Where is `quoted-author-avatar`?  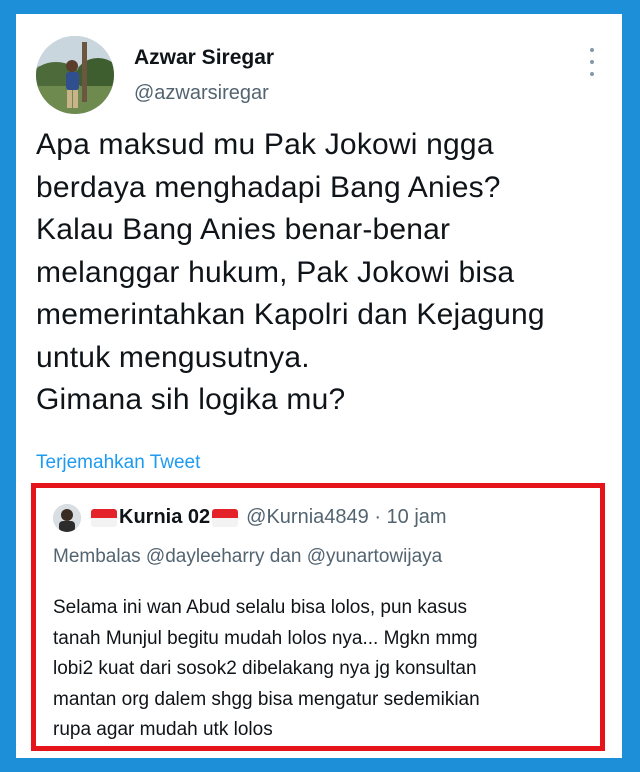
quoted-author-avatar is located at coordinates (67, 518).